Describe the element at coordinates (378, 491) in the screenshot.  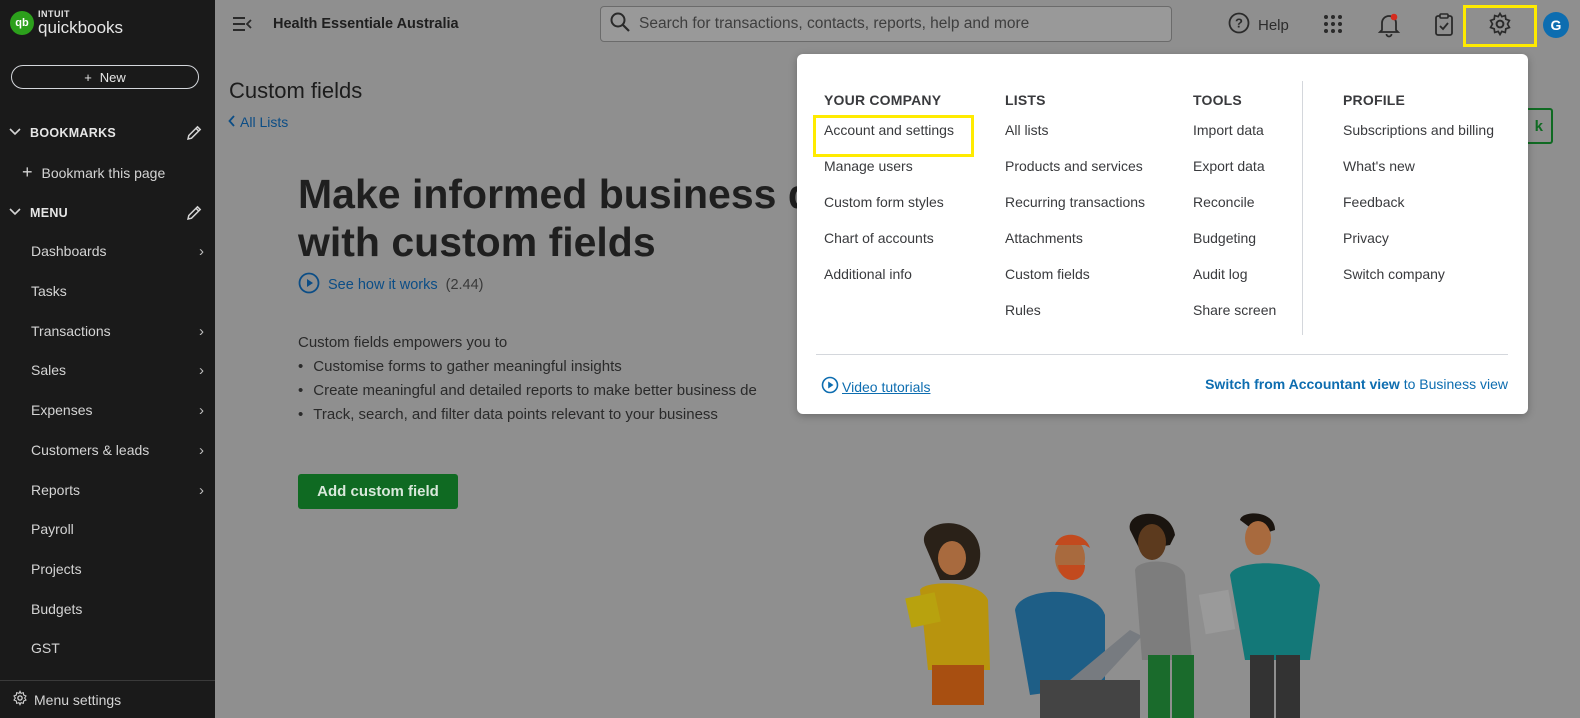
I see `add-custom-field-button: Add custom field` at that location.